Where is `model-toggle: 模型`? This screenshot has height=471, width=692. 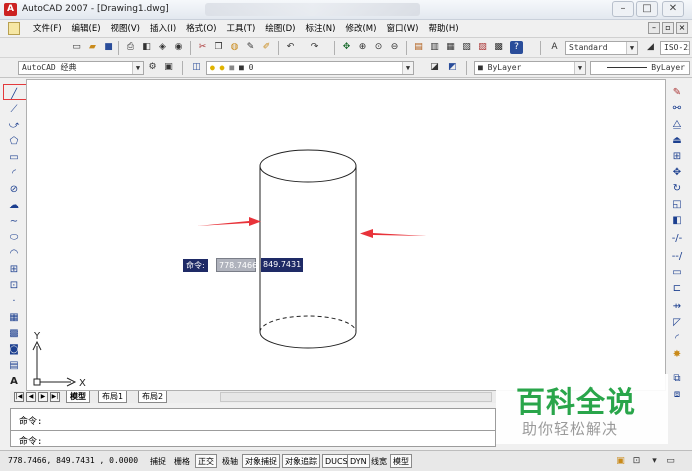
model-toggle: 模型 is located at coordinates (401, 461).